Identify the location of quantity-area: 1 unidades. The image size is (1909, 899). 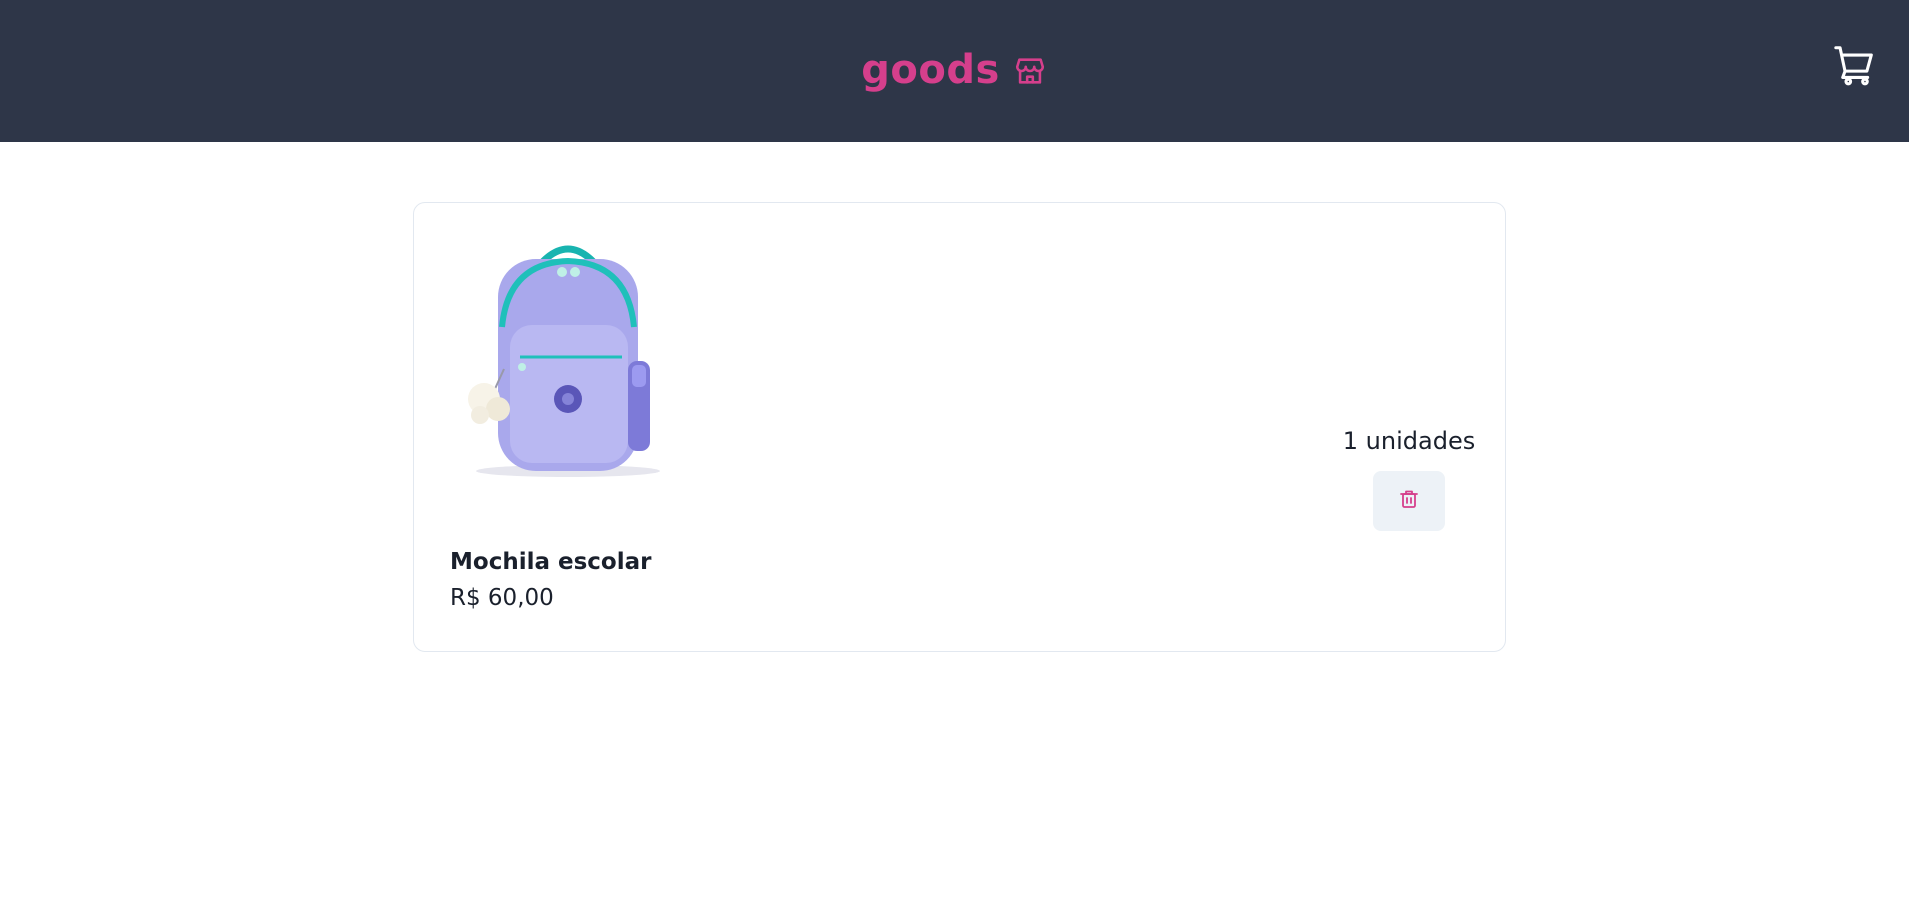
(1409, 480).